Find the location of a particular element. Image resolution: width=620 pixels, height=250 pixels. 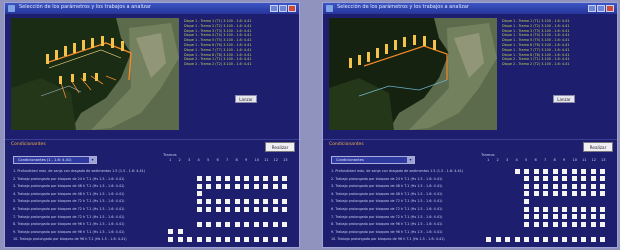

condition-dropdown: Condicionantes (1 - 1.6: 4.41) ▾ is located at coordinates (55, 160).